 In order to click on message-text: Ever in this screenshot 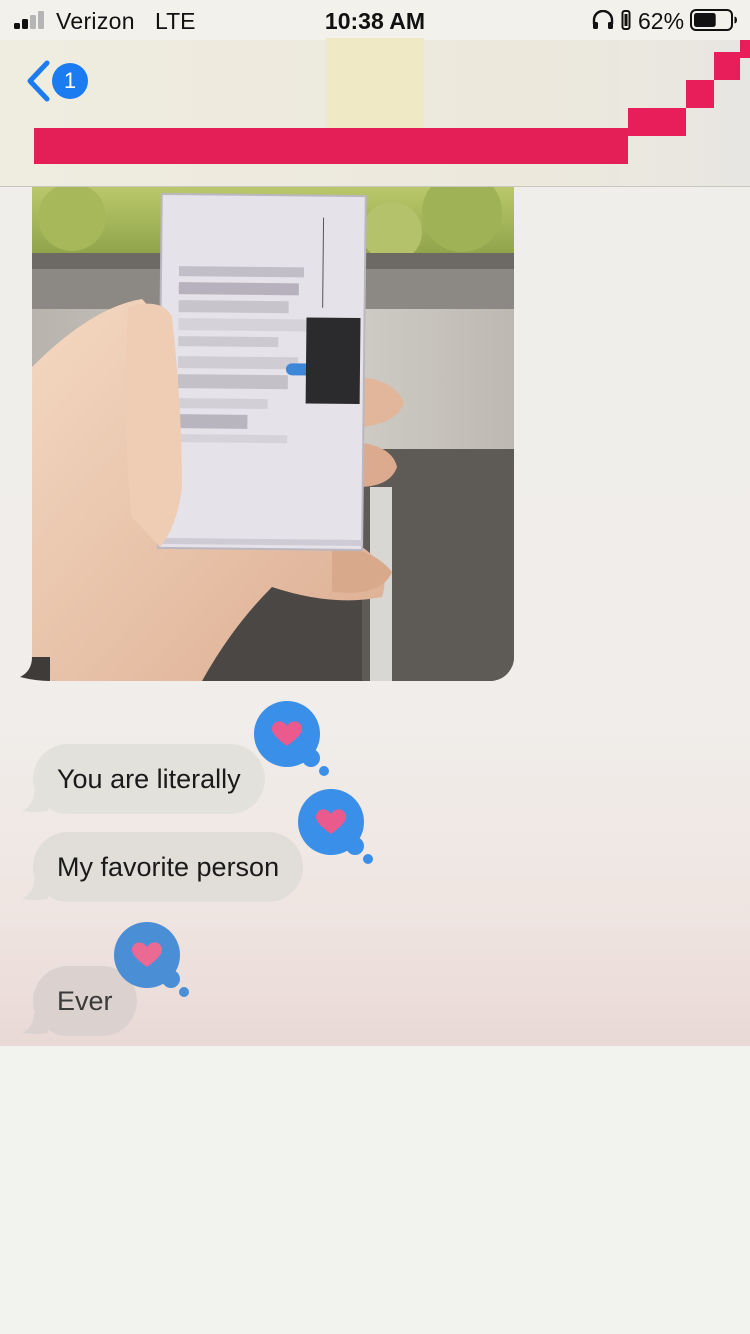, I will do `click(85, 1001)`.